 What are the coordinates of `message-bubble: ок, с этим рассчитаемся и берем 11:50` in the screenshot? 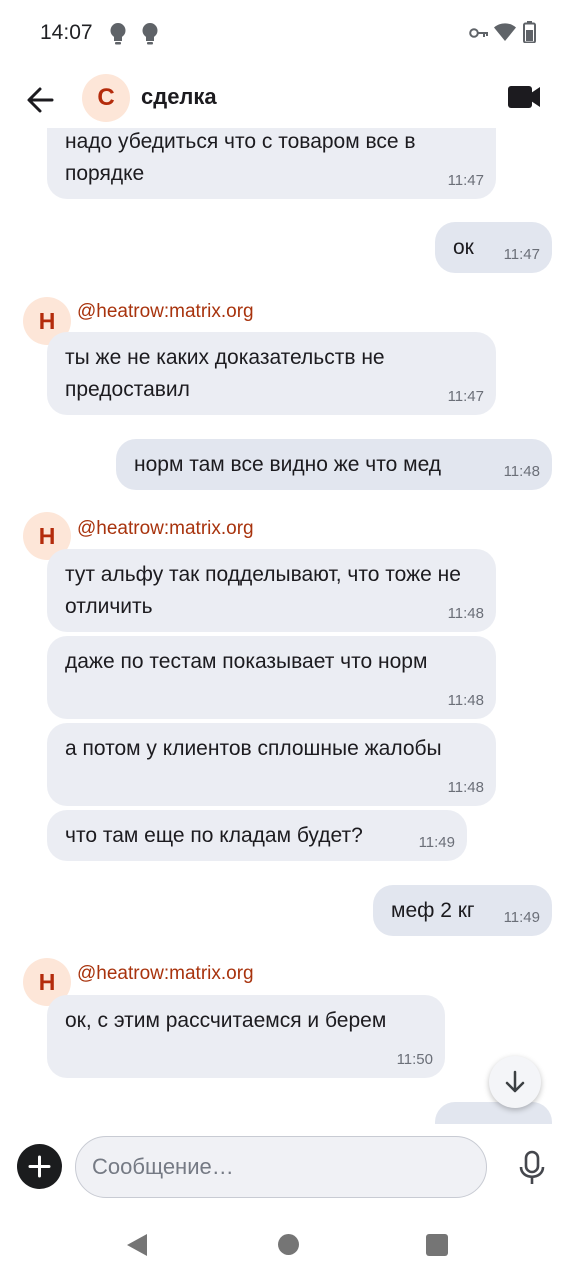 It's located at (246, 1036).